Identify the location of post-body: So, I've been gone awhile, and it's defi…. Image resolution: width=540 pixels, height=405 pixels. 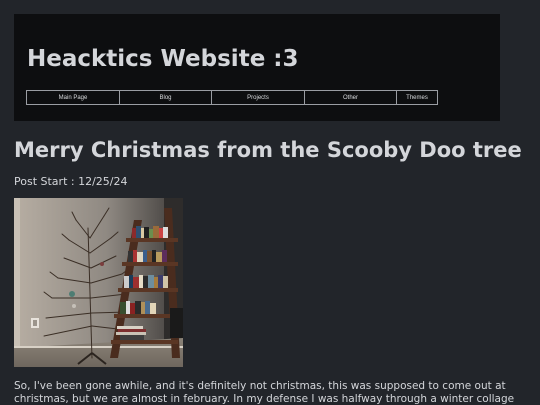
(264, 392).